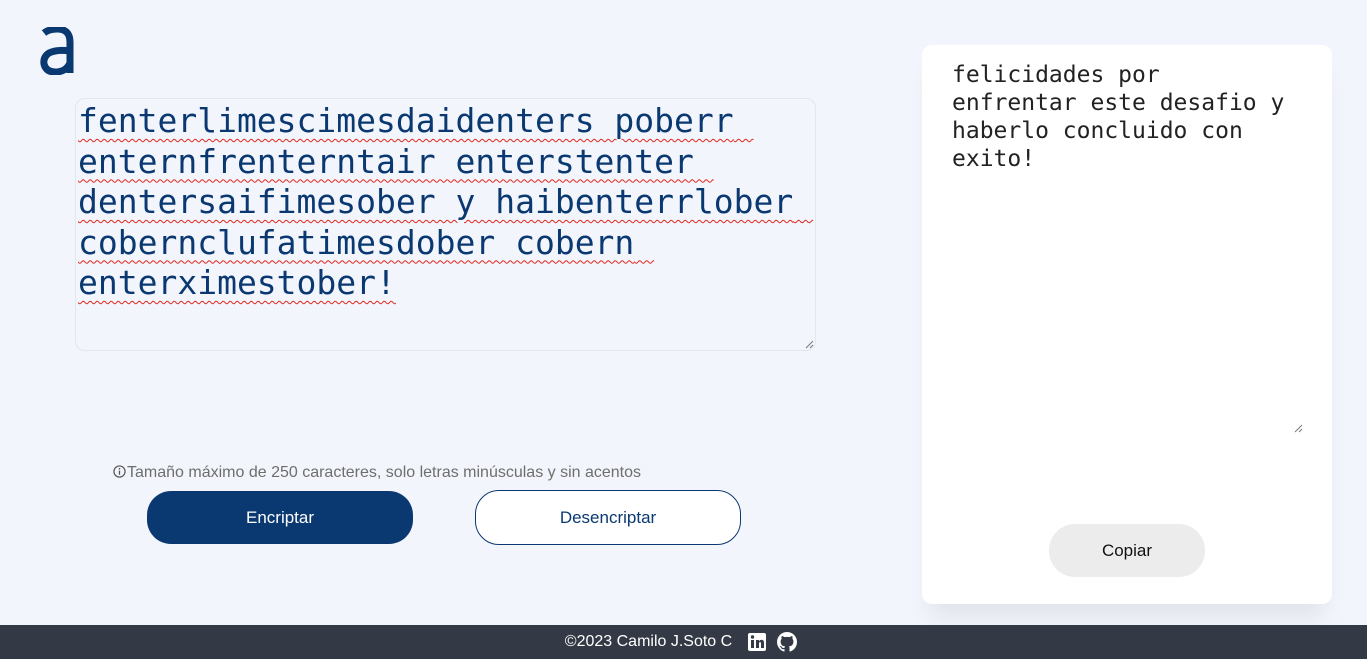  Describe the element at coordinates (787, 642) in the screenshot. I see `github-icon` at that location.